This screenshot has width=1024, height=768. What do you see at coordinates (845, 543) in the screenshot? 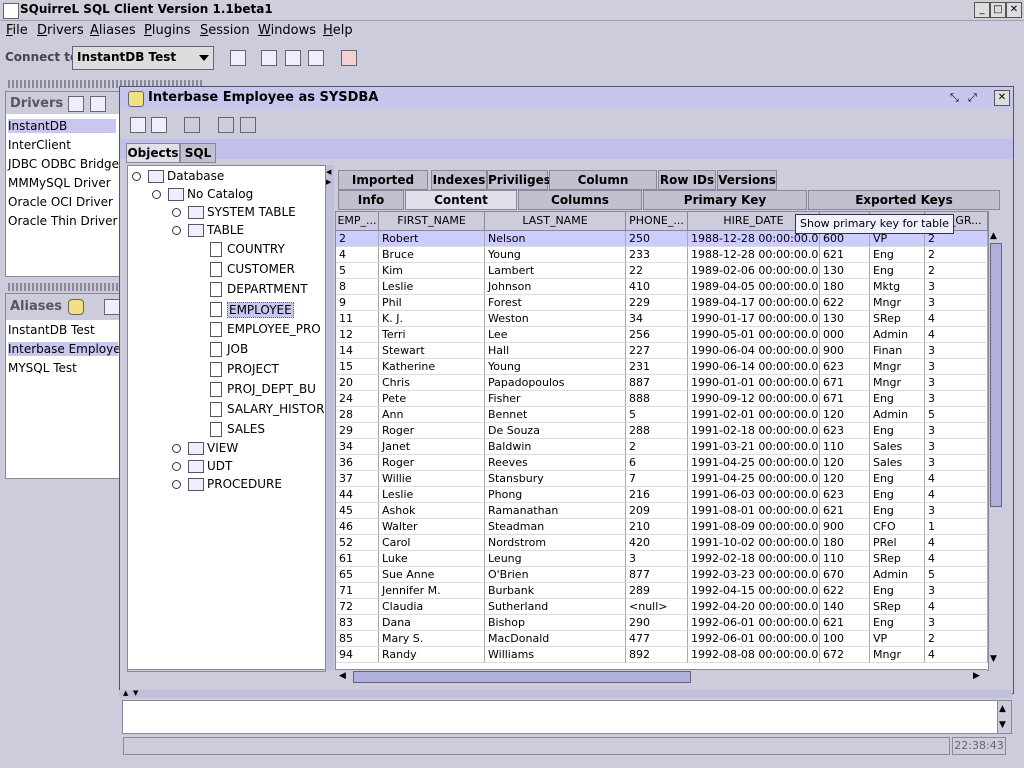
I see `table-cell: 180` at bounding box center [845, 543].